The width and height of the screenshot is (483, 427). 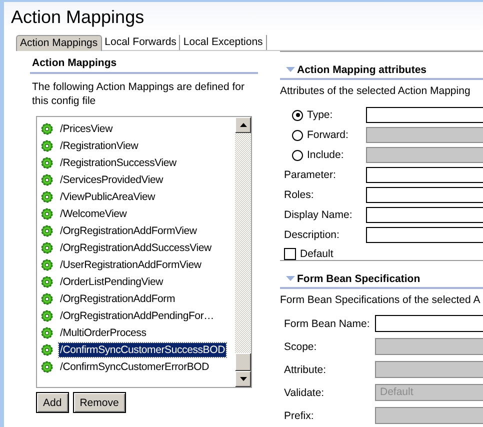 What do you see at coordinates (99, 145) in the screenshot?
I see `list-item: /RegistrationView` at bounding box center [99, 145].